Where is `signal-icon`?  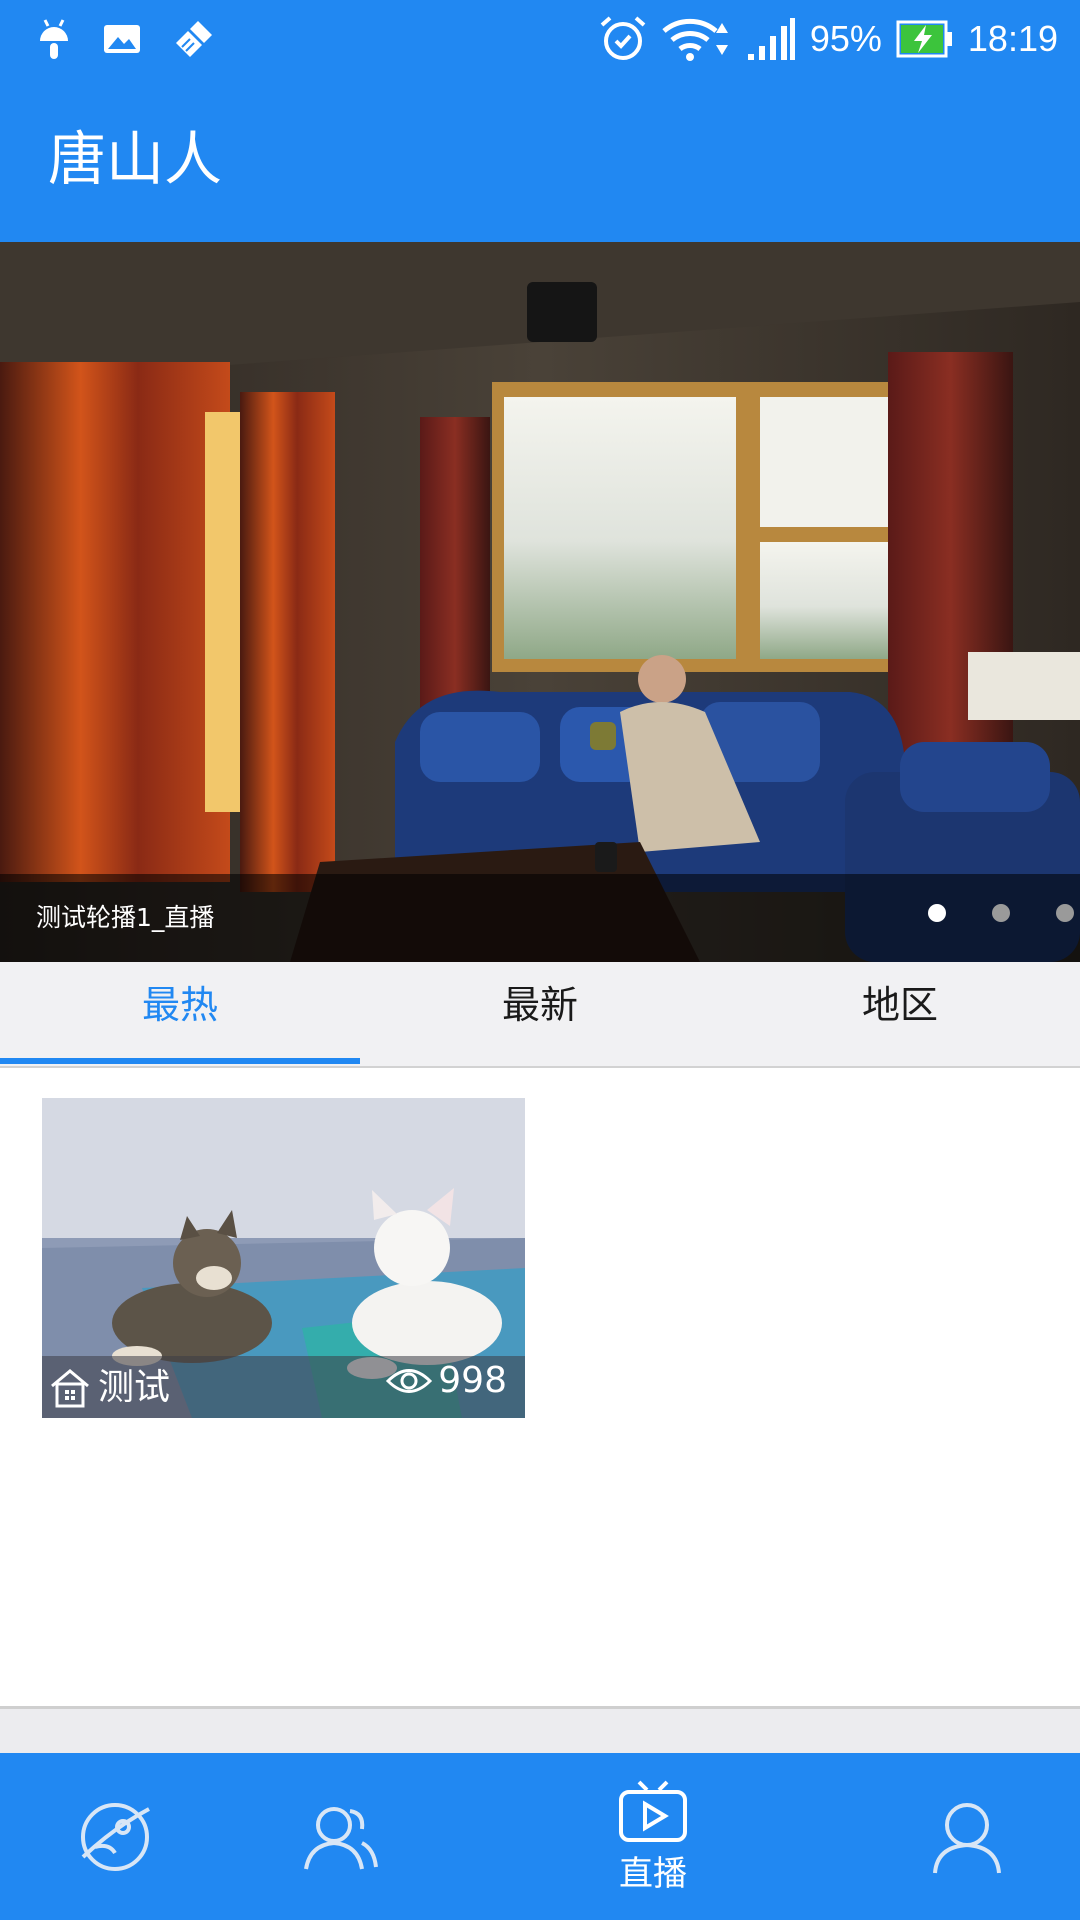 signal-icon is located at coordinates (771, 39).